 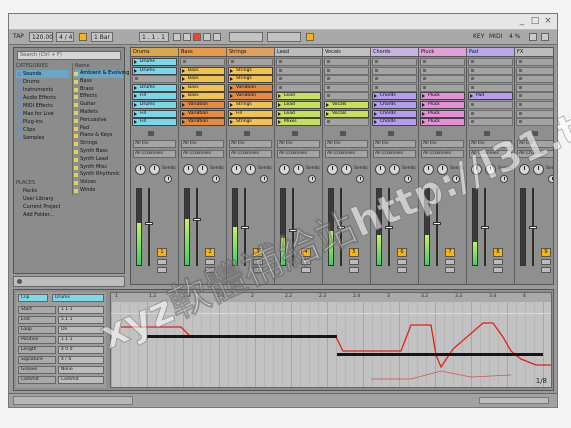 What do you see at coordinates (298, 122) in the screenshot?
I see `clip-slot: Mixes` at bounding box center [298, 122].